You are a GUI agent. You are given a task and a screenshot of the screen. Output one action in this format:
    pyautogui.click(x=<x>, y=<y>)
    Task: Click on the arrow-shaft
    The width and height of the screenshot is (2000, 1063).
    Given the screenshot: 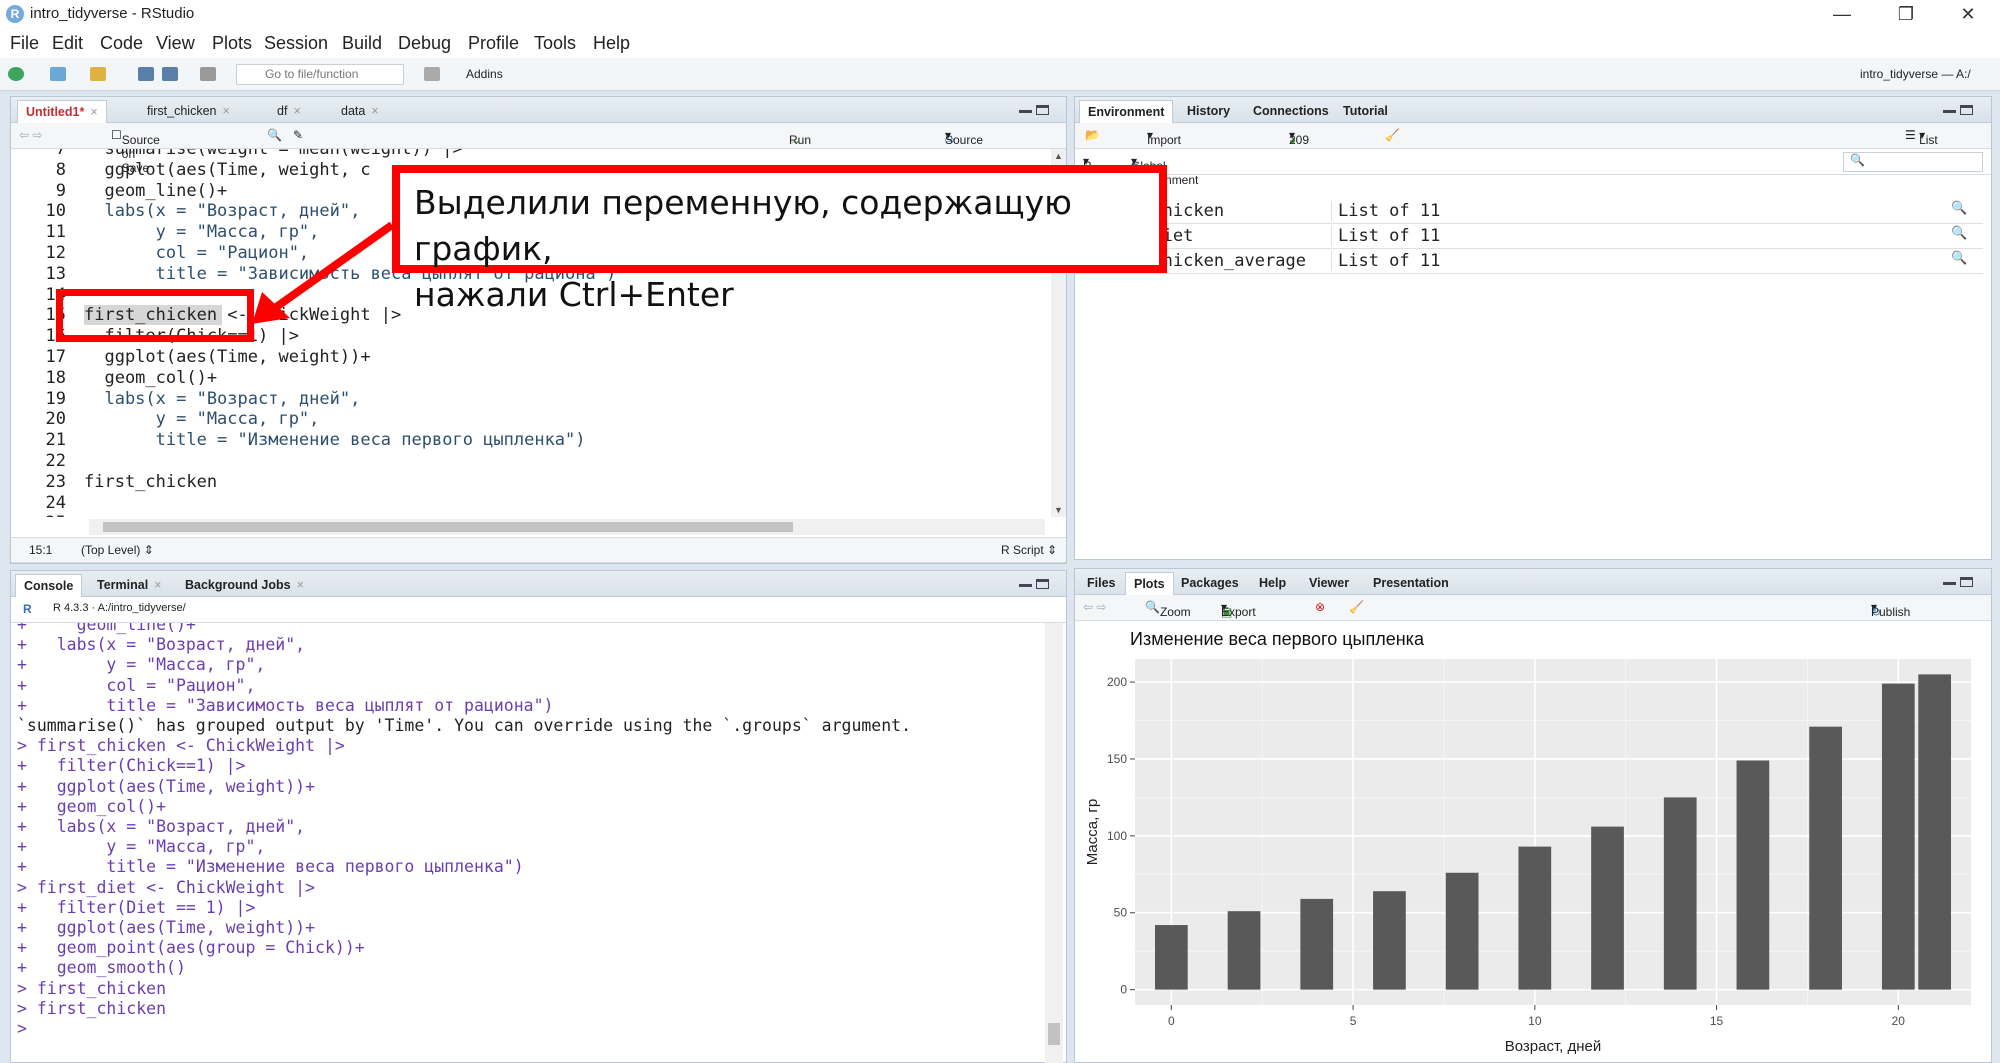 What is the action you would take?
    pyautogui.click(x=332, y=267)
    